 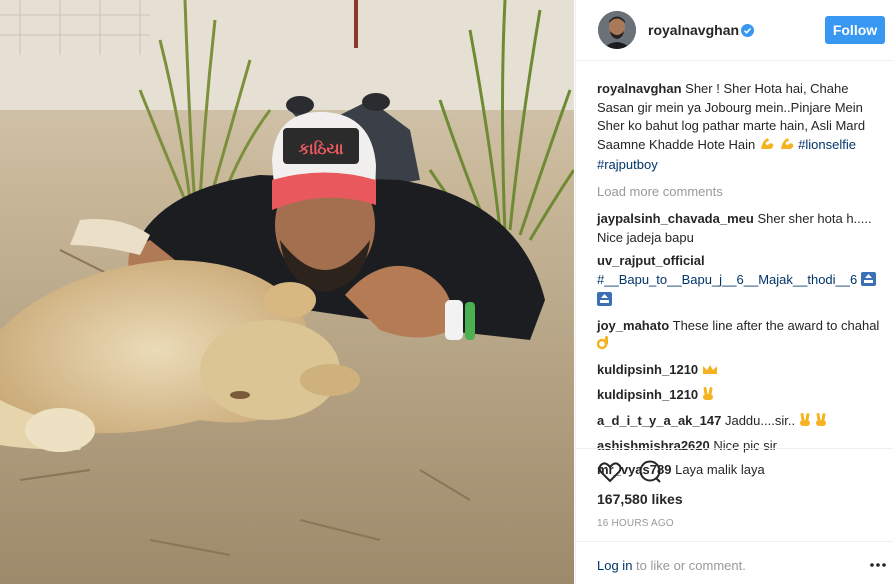 I want to click on post-footer: Log in to like or comment., so click(x=734, y=563).